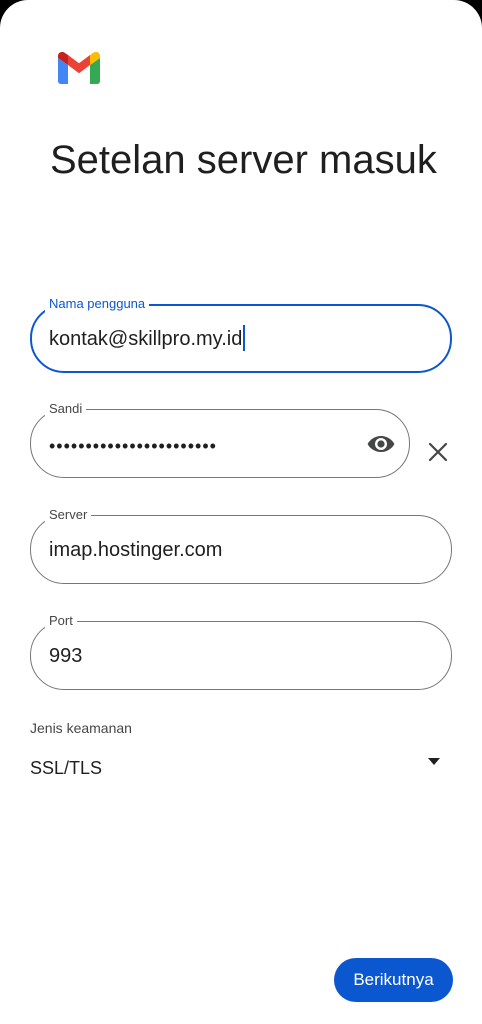 The height and width of the screenshot is (1024, 482). I want to click on password-field: Sandi •••••••••••••••••••••••, so click(220, 439).